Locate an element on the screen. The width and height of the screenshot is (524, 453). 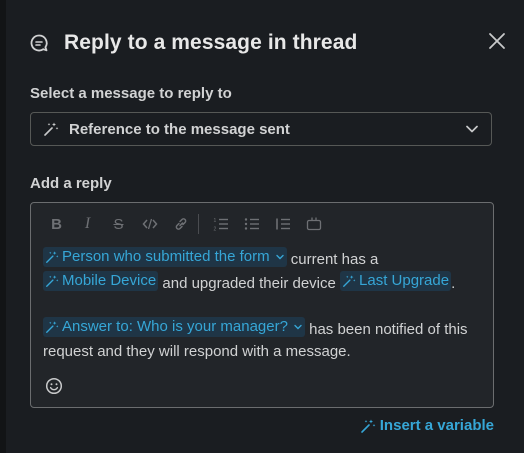
variable-chip: Mobile Device is located at coordinates (101, 281).